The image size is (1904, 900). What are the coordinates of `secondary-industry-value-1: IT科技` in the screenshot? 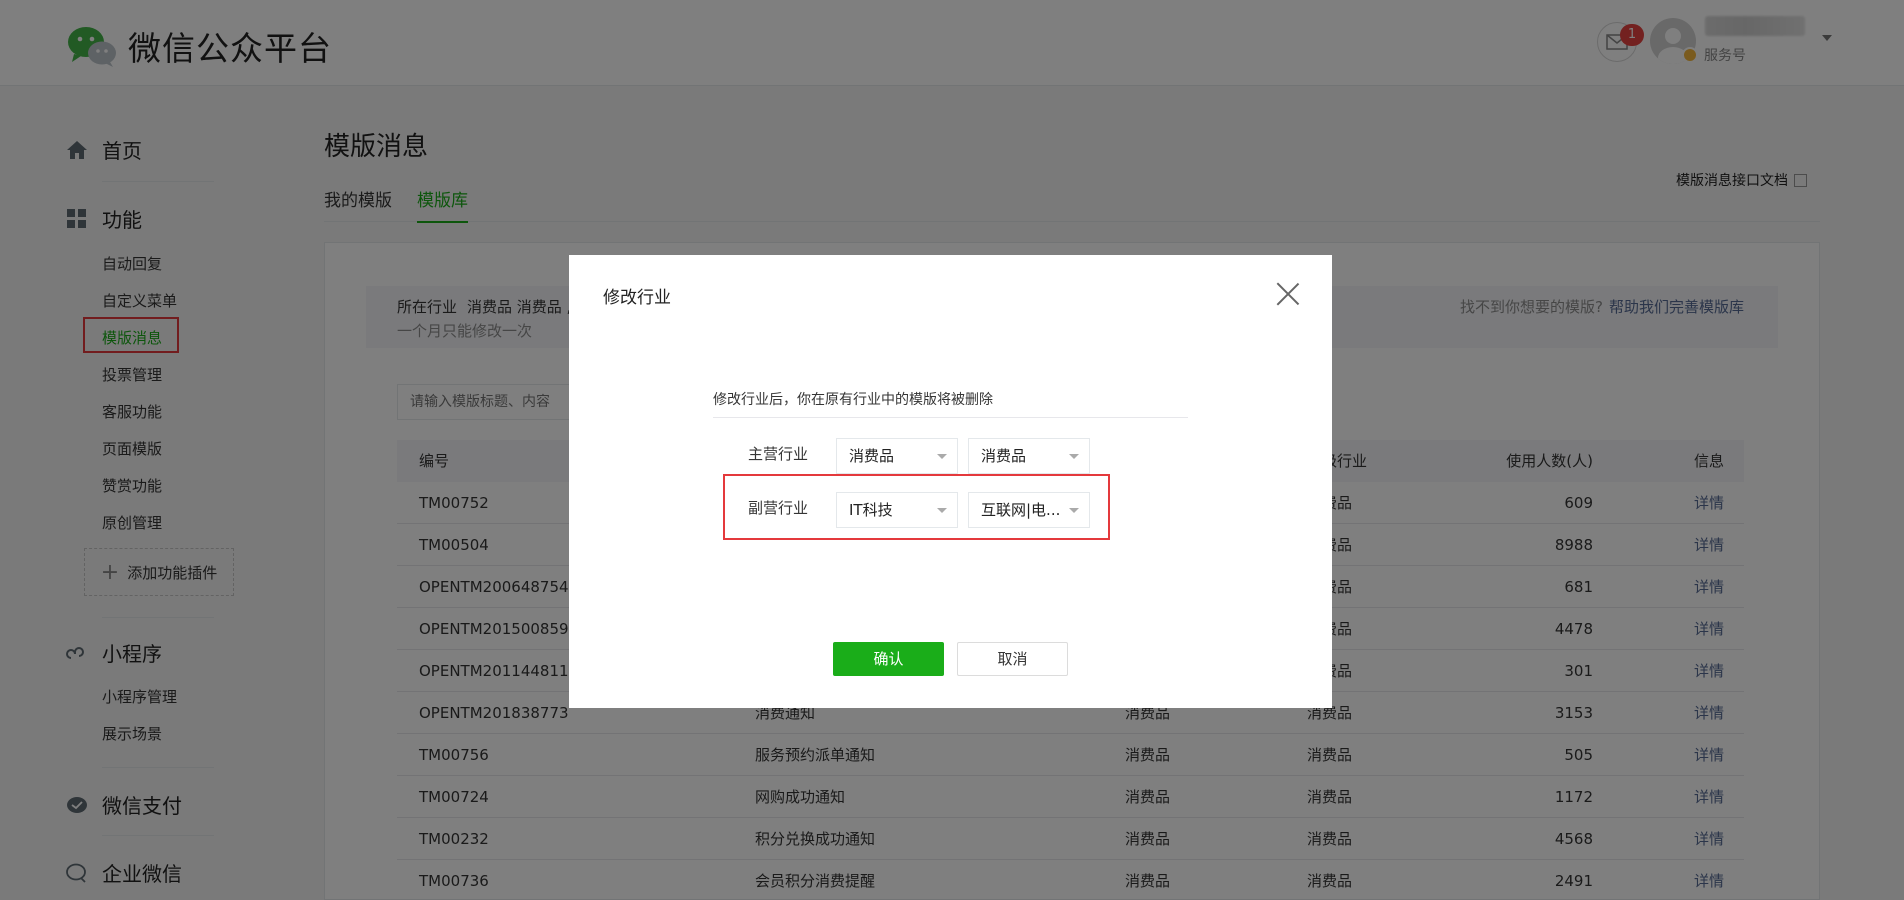 It's located at (871, 510).